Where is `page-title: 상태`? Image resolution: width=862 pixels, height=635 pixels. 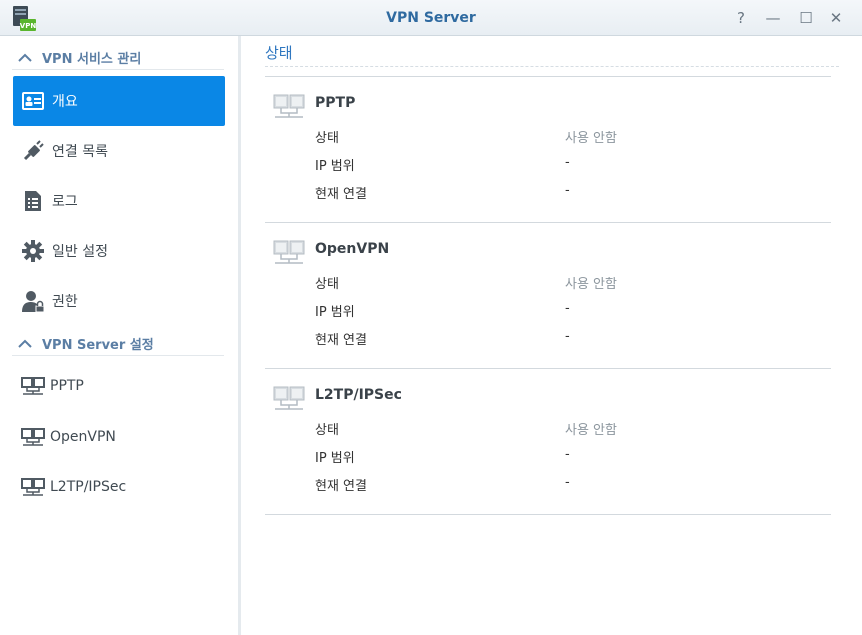
page-title: 상태 is located at coordinates (279, 53).